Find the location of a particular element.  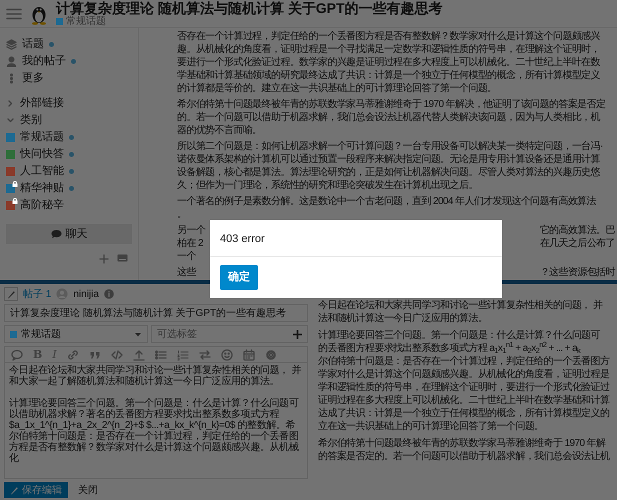

text-line: 在几天之后公布了 is located at coordinates (577, 243).